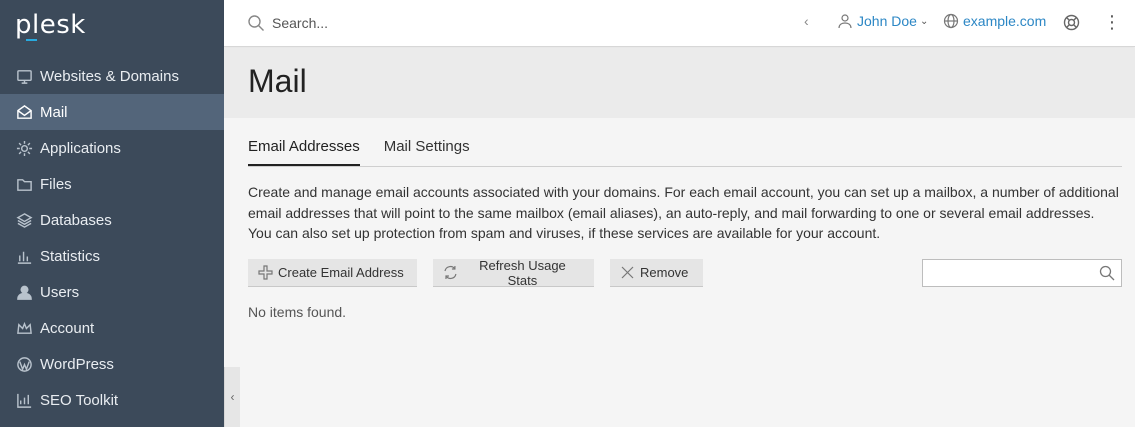  Describe the element at coordinates (1005, 21) in the screenshot. I see `domain-name: example.com` at that location.